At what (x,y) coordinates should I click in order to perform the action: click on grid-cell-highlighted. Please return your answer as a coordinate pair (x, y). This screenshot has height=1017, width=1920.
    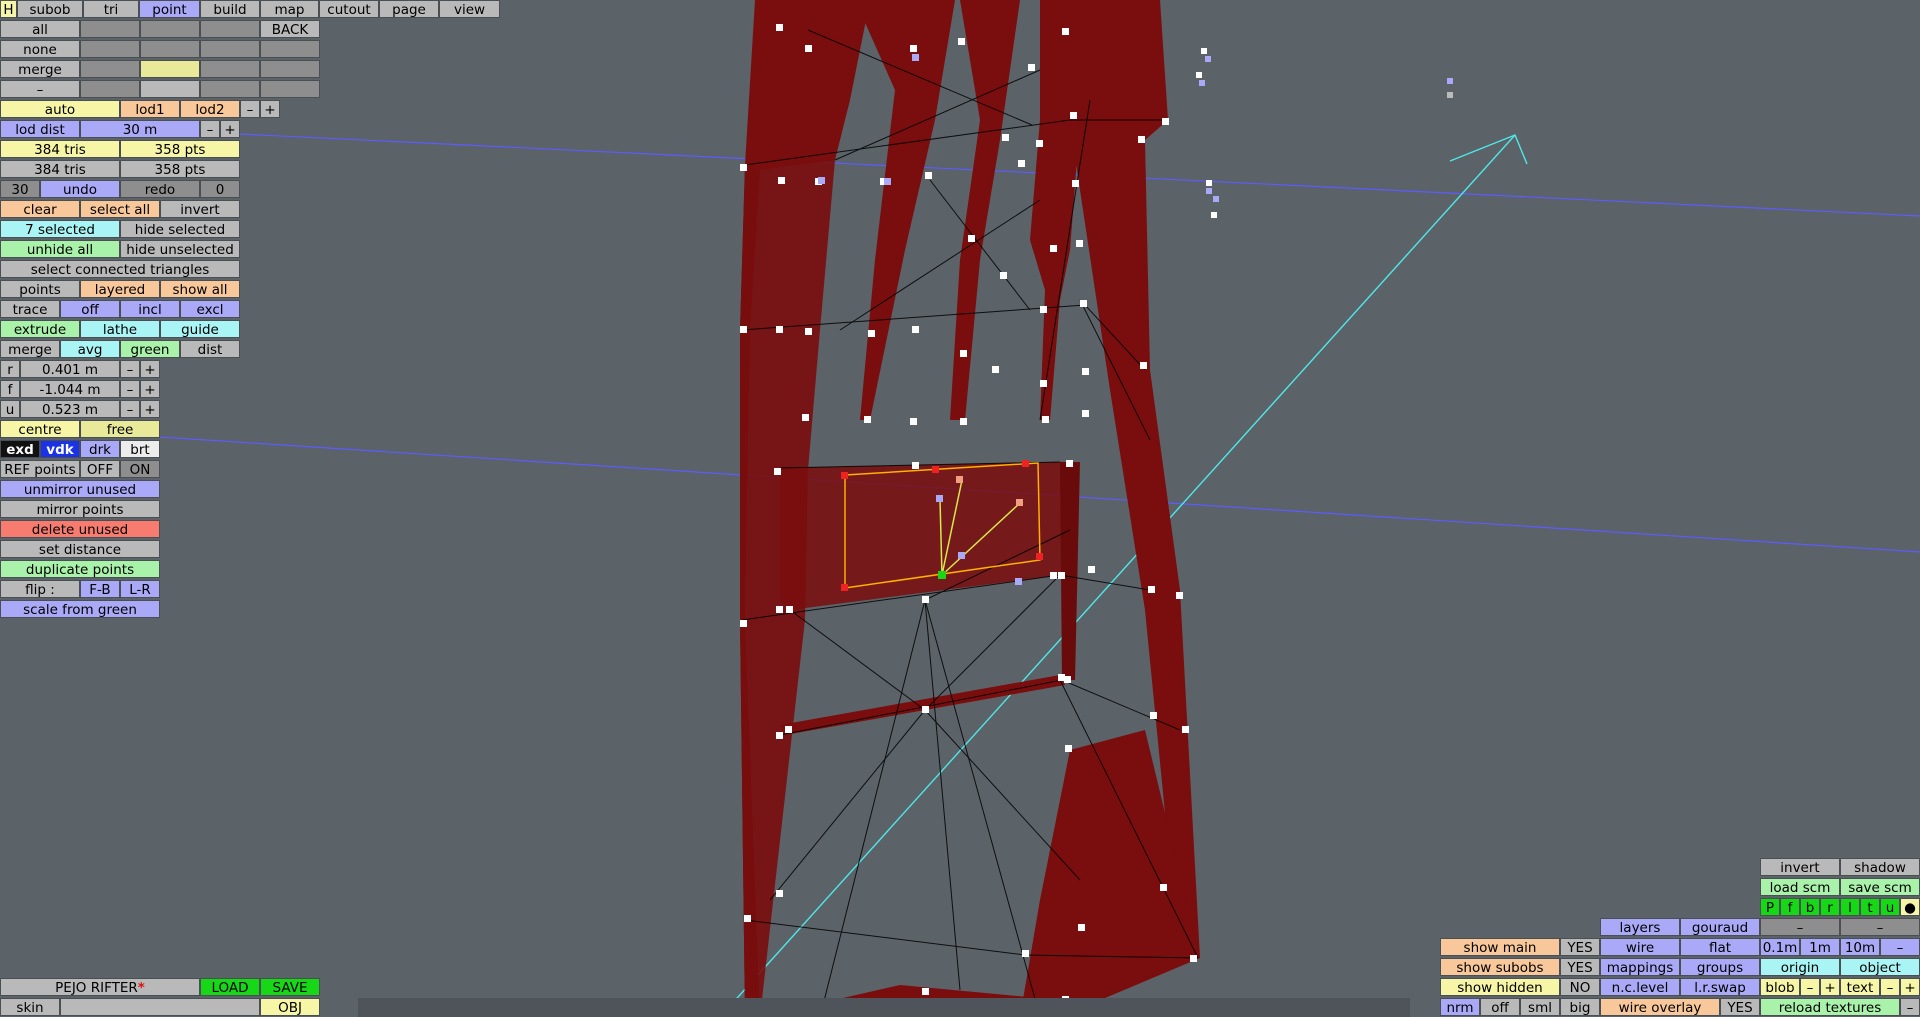
    Looking at the image, I should click on (170, 69).